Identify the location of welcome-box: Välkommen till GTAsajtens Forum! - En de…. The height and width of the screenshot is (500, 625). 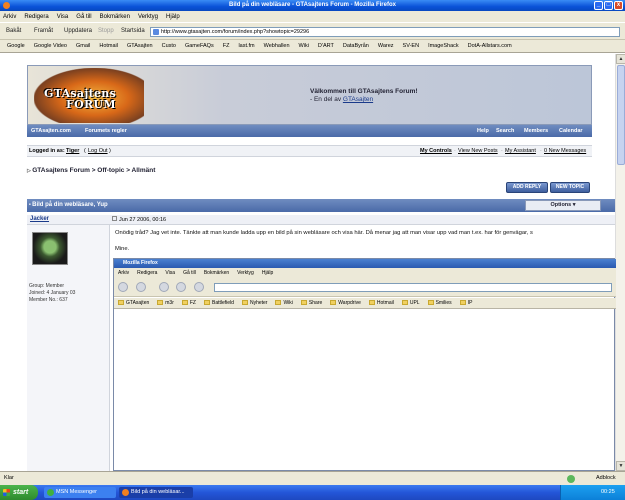
(364, 95).